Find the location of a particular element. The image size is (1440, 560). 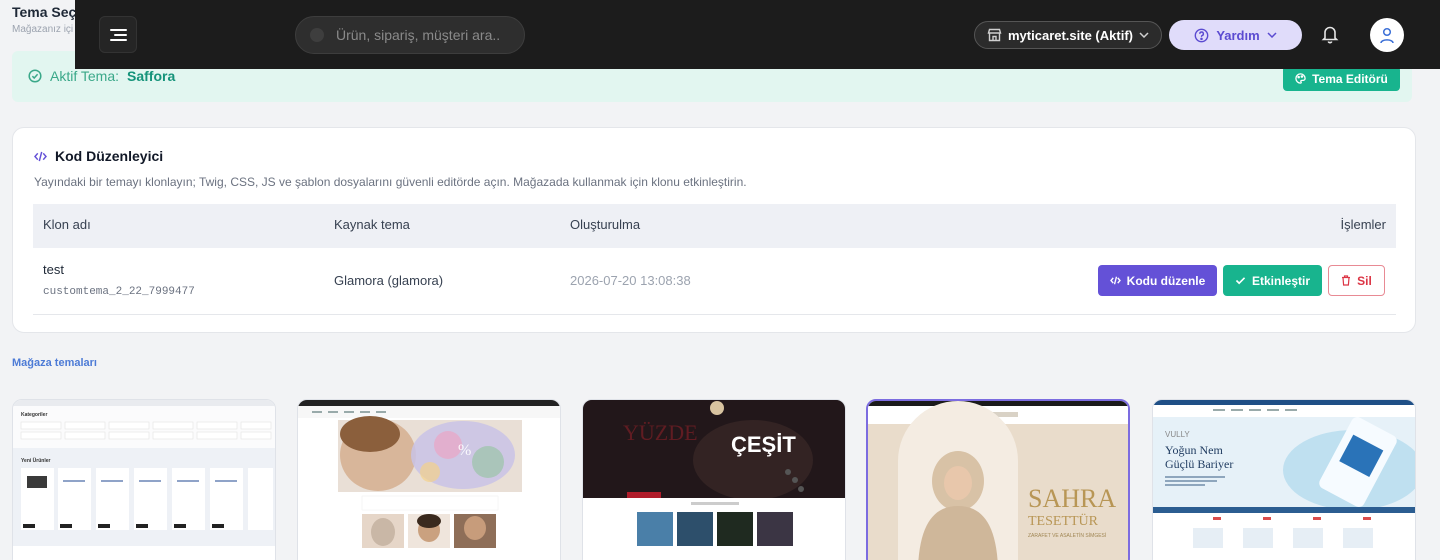

check-circle-icon is located at coordinates (35, 76).